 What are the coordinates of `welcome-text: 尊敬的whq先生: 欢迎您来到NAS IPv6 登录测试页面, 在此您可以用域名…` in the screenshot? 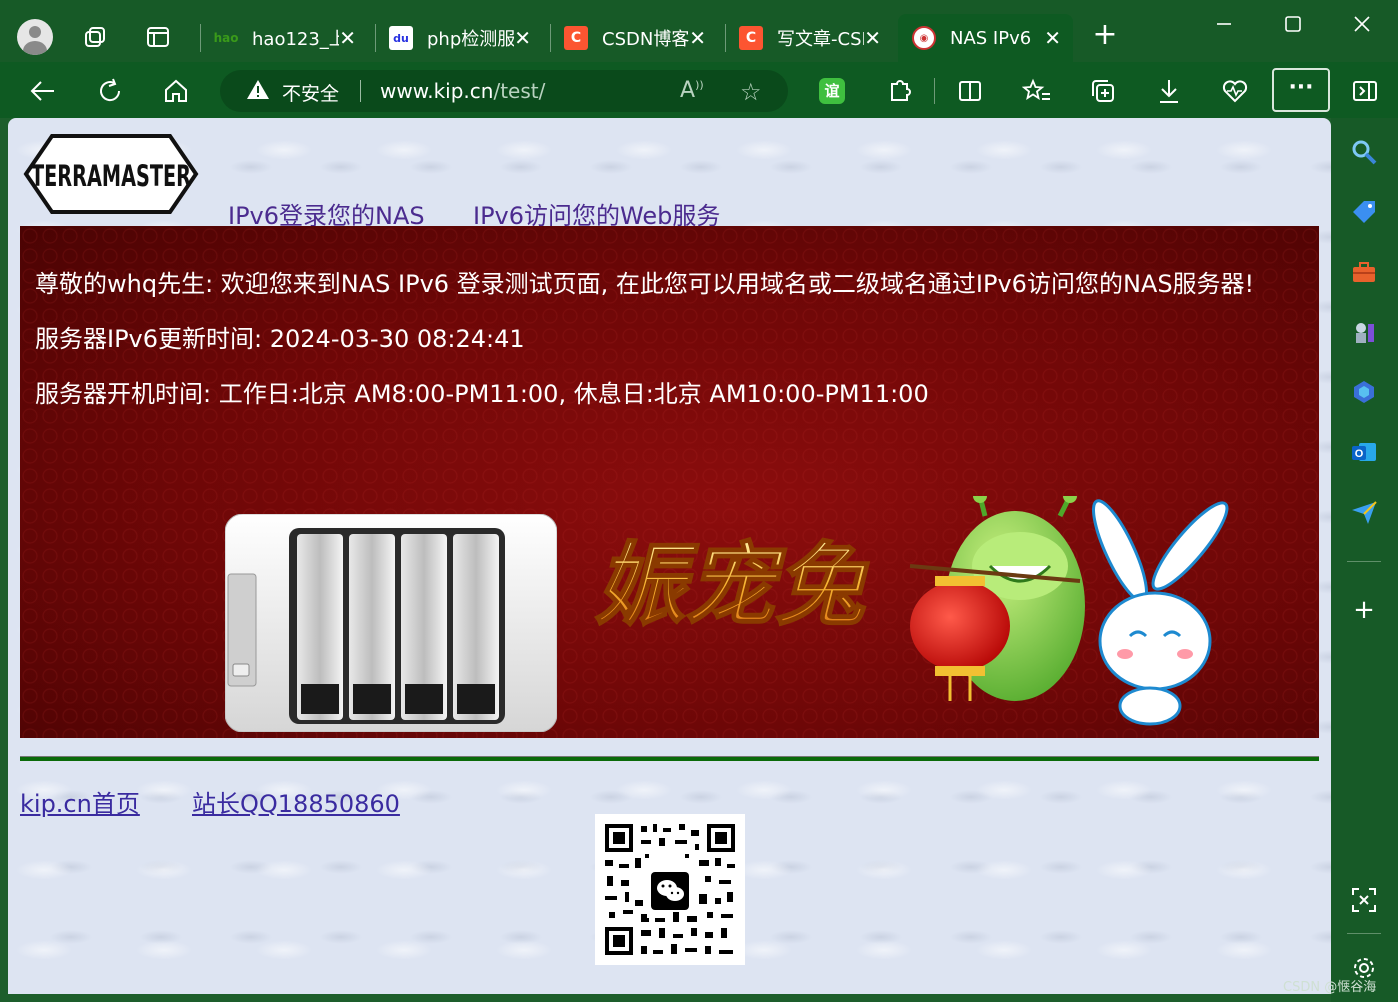 It's located at (645, 284).